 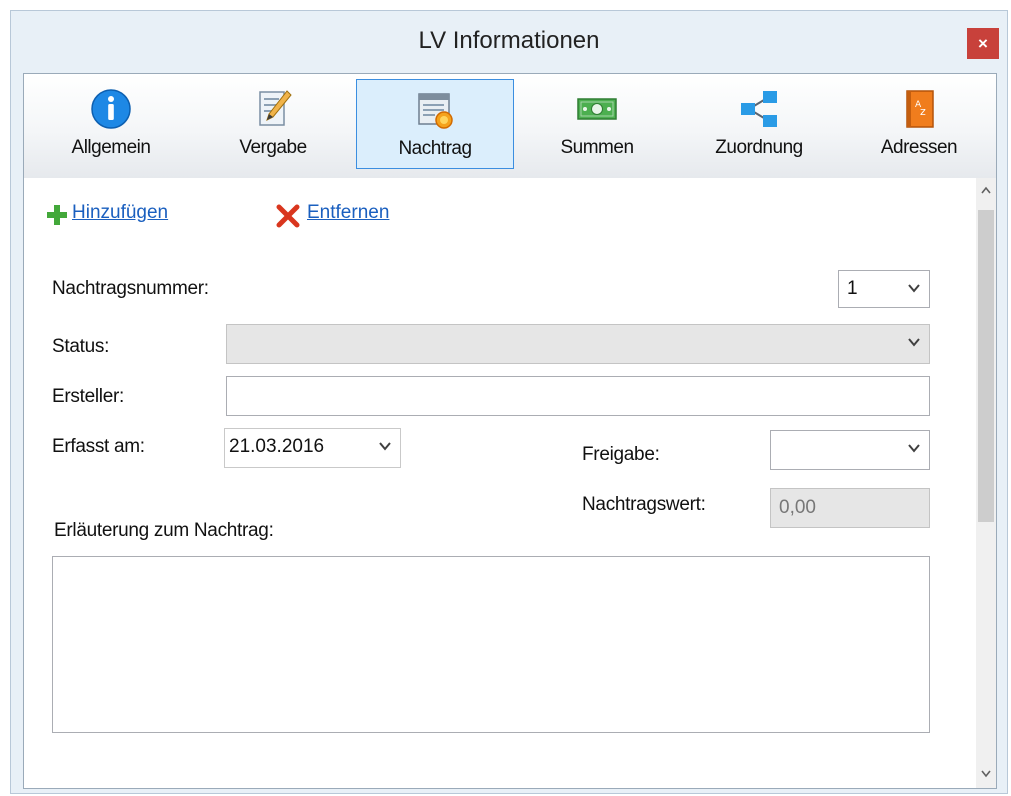 What do you see at coordinates (578, 344) in the screenshot?
I see `status-select` at bounding box center [578, 344].